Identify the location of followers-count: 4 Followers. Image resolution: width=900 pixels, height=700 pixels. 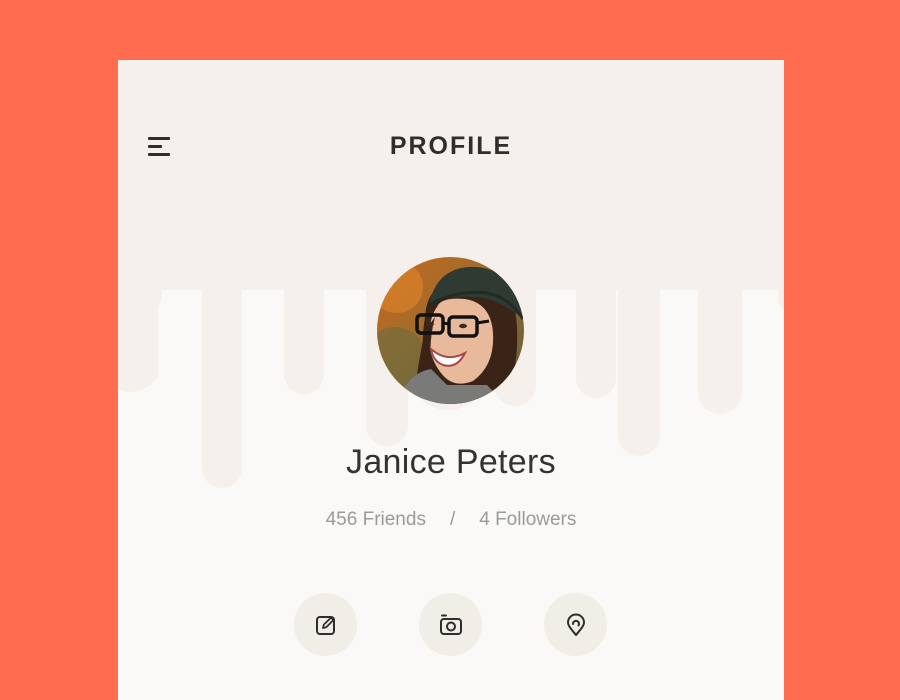
(527, 519).